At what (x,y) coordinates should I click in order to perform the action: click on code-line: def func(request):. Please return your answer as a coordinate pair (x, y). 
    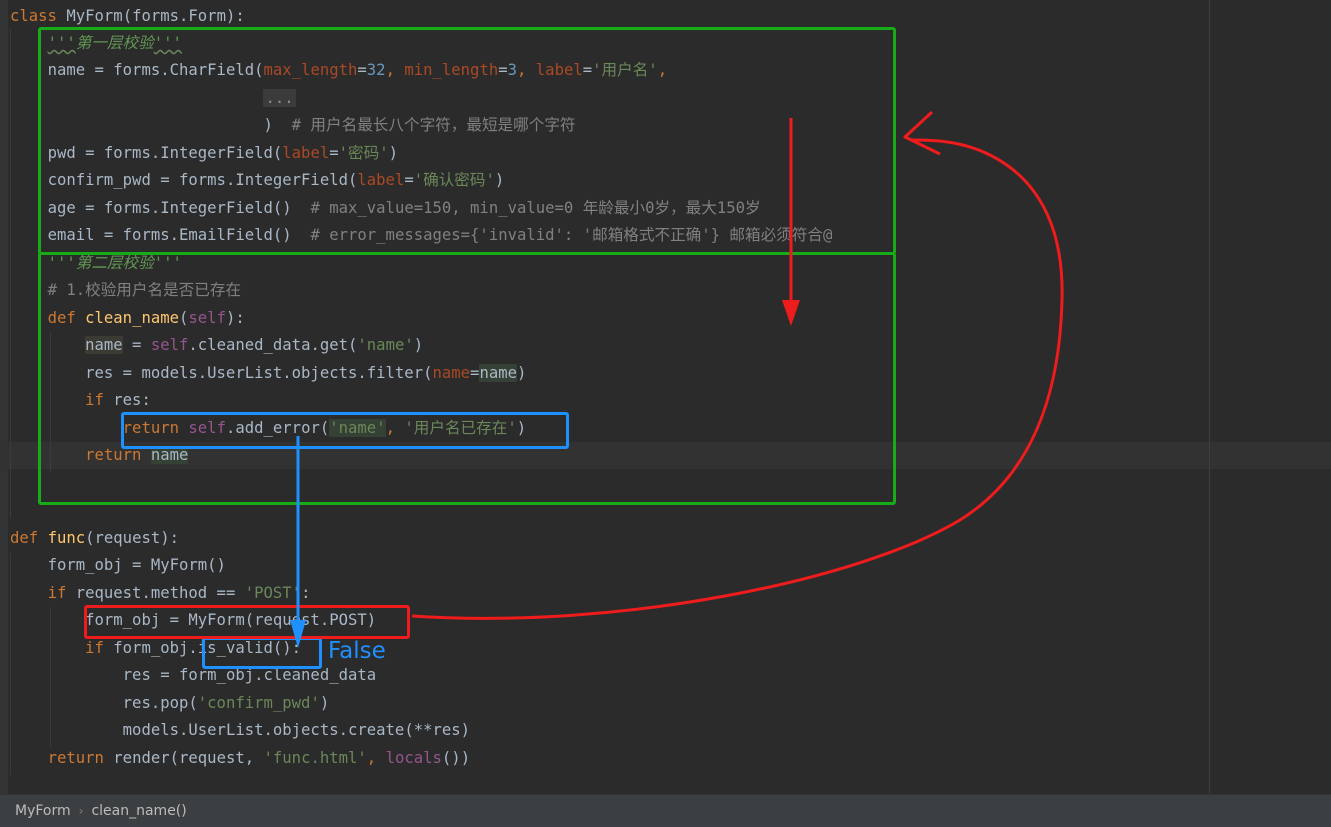
    Looking at the image, I should click on (94, 538).